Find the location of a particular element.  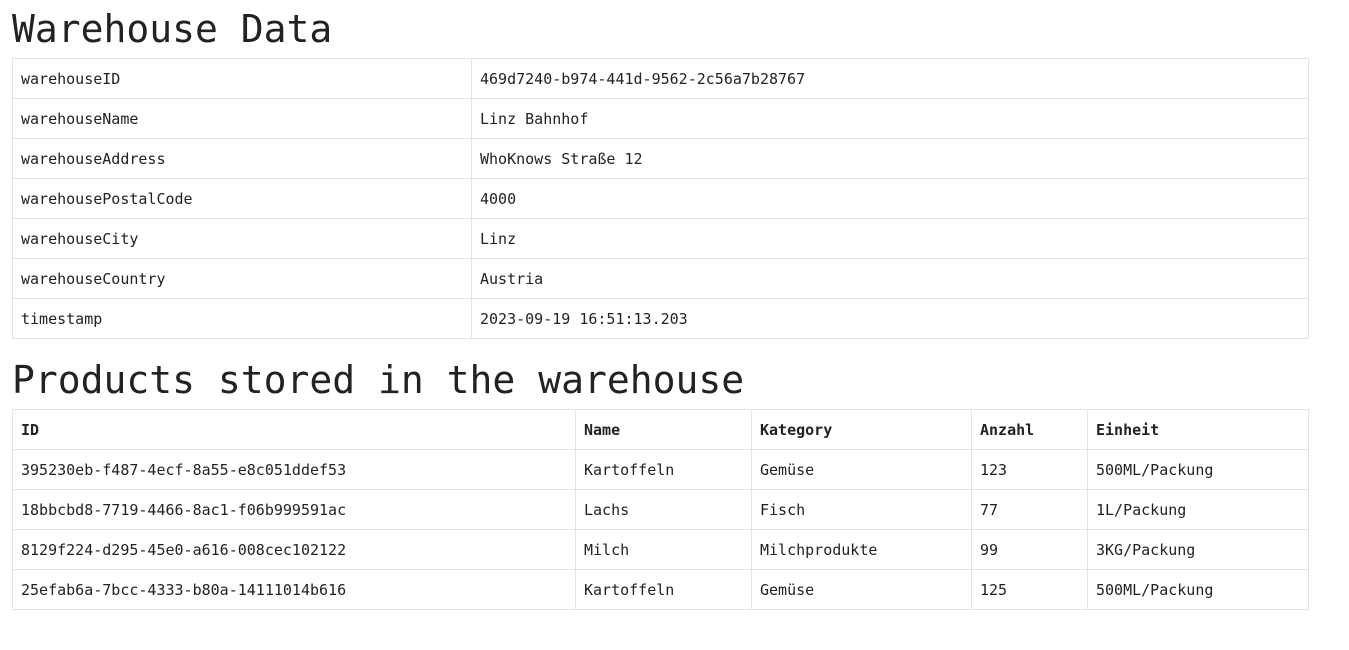

warehouse-field-value: WhoKnows Straße 12 is located at coordinates (890, 158).